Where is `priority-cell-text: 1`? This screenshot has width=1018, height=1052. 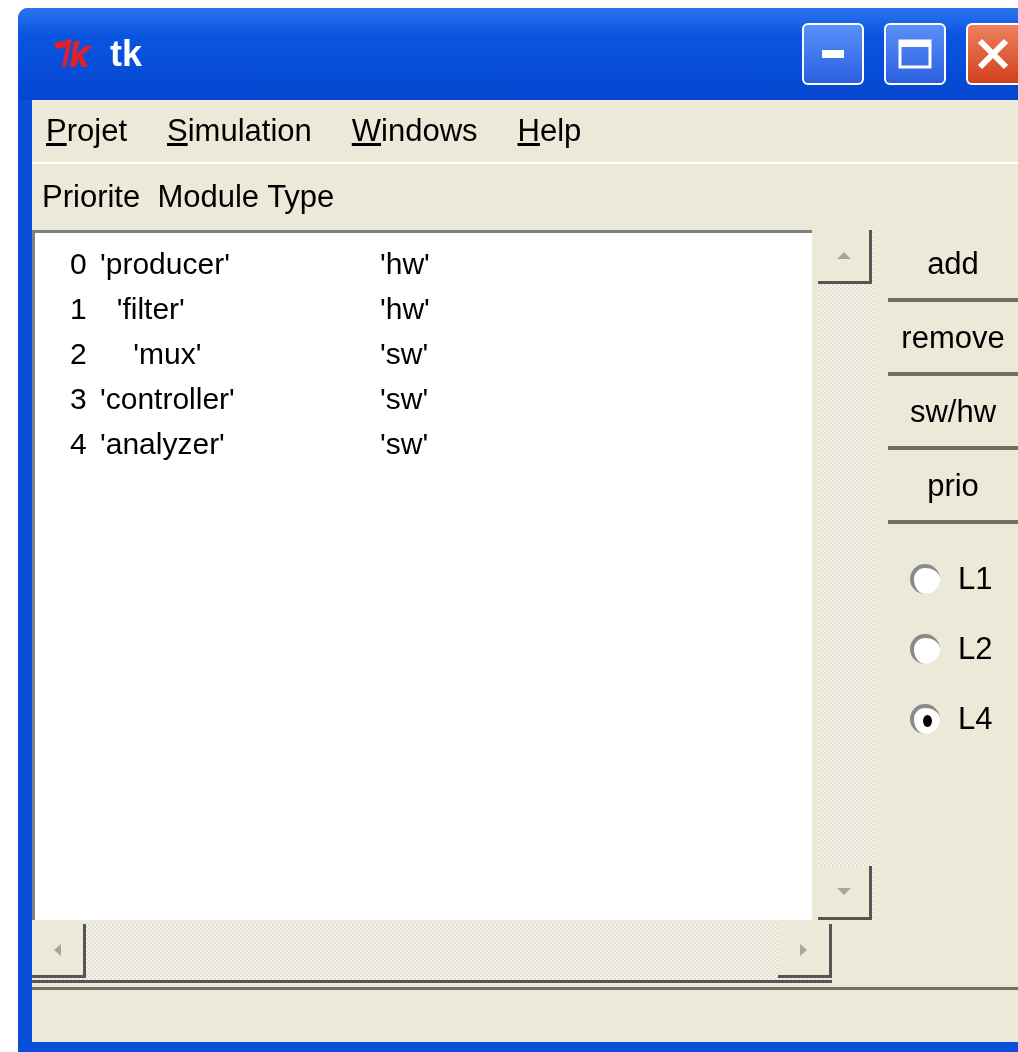 priority-cell-text: 1 is located at coordinates (79, 309).